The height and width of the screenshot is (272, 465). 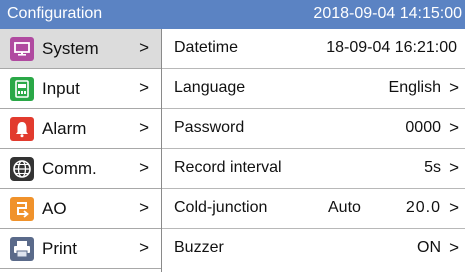 What do you see at coordinates (70, 48) in the screenshot?
I see `sidebar-item-label: System` at bounding box center [70, 48].